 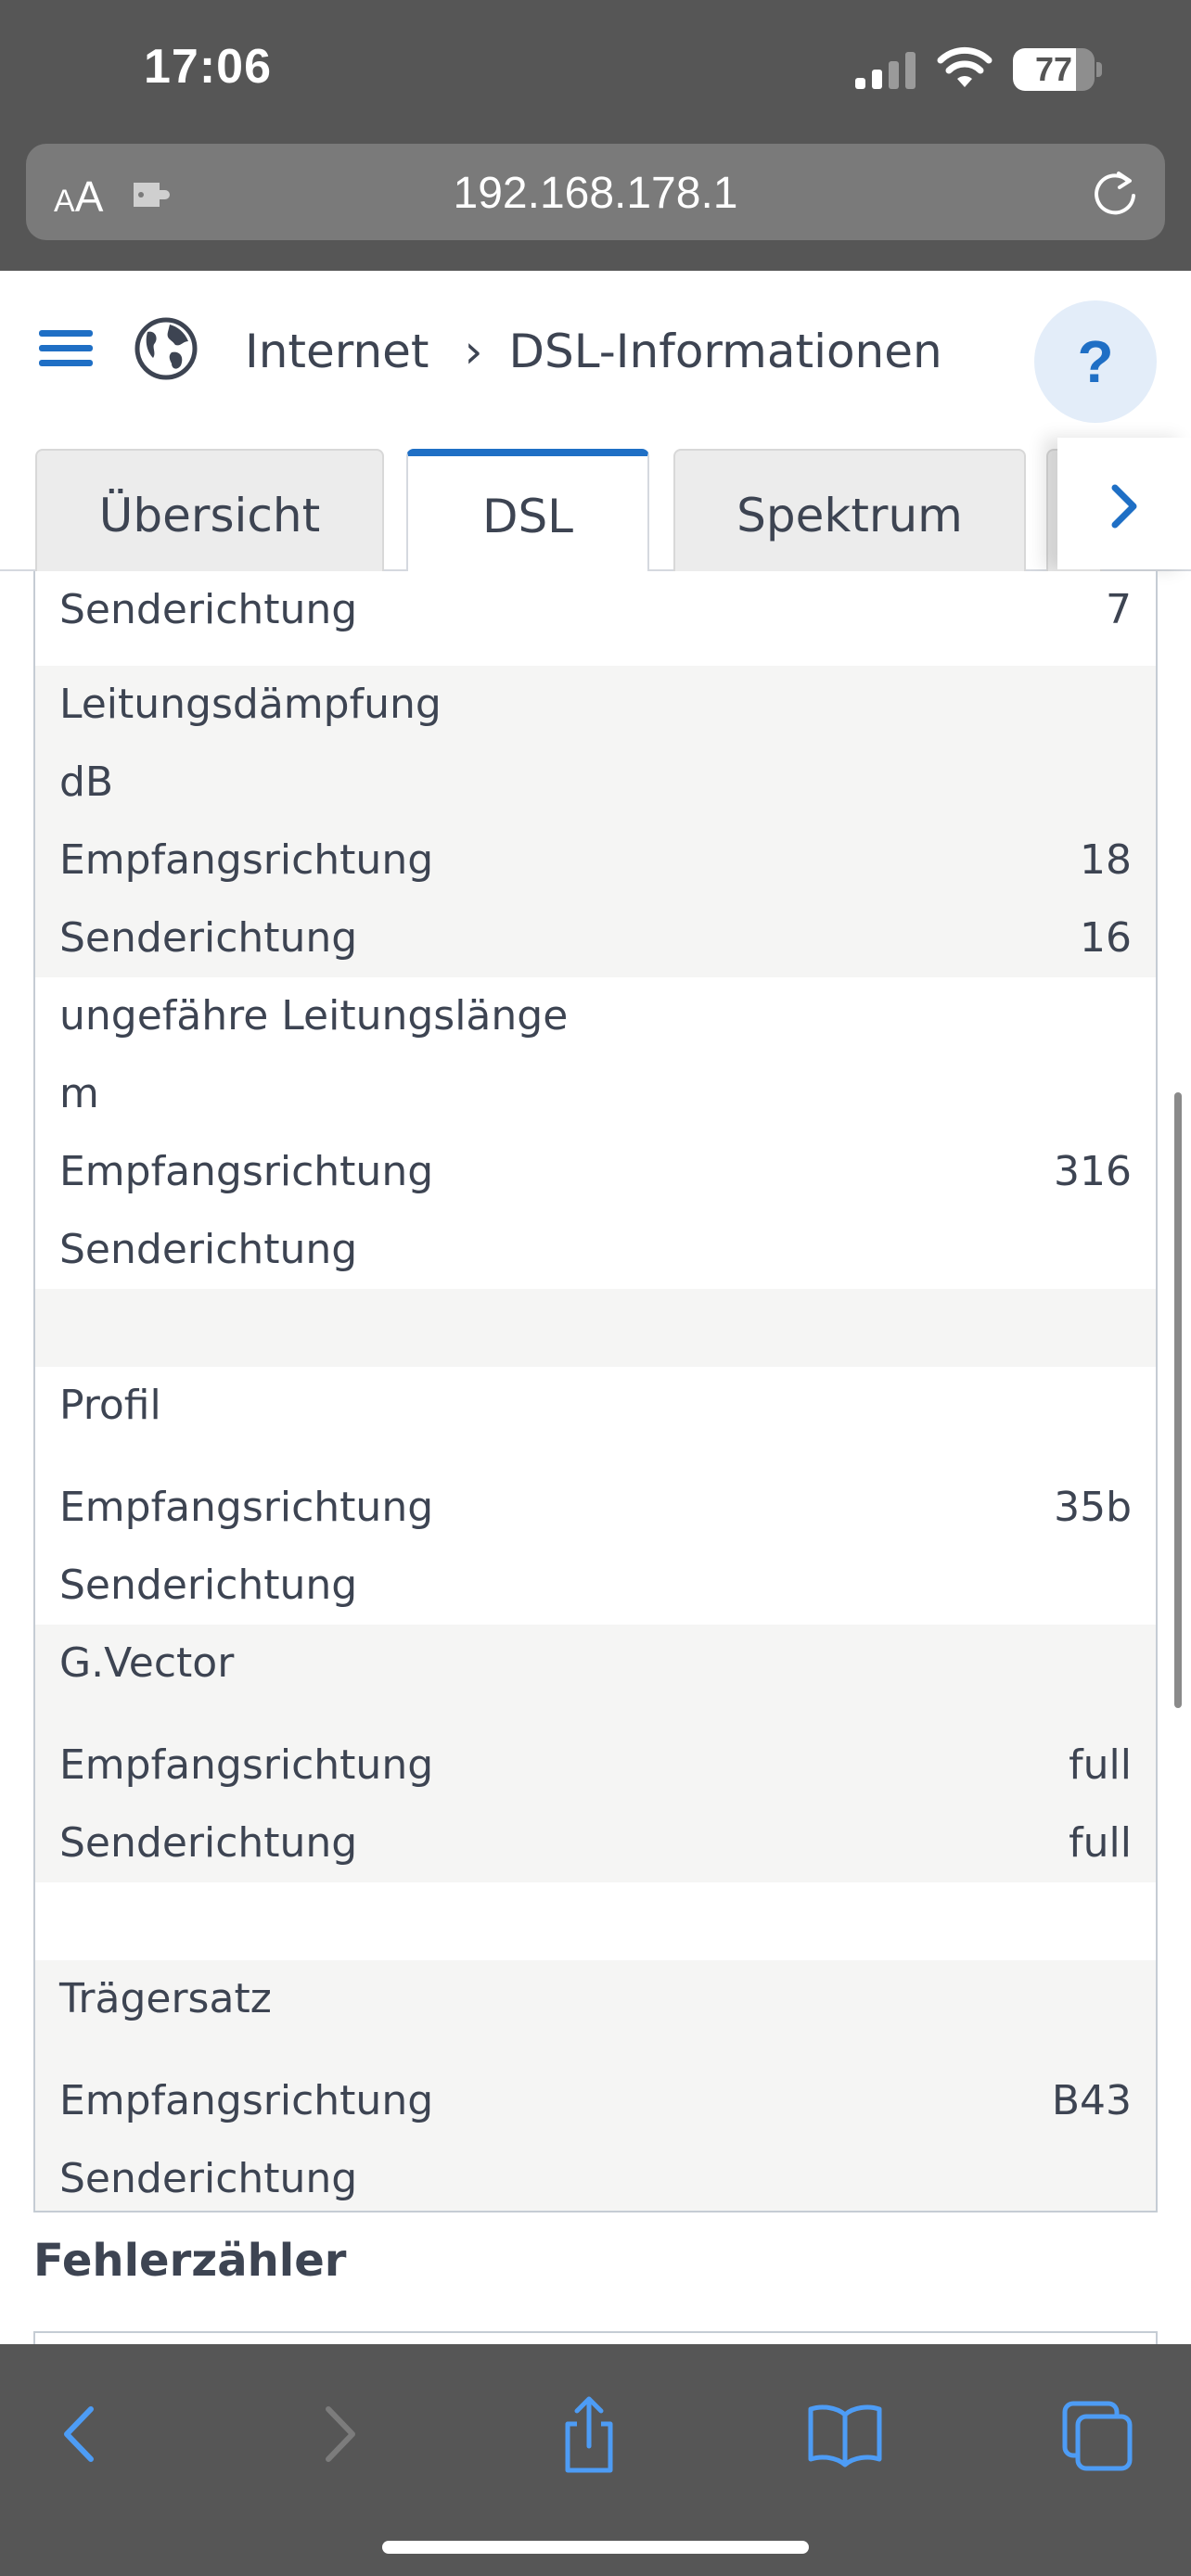 I want to click on table-row: m, so click(x=595, y=1094).